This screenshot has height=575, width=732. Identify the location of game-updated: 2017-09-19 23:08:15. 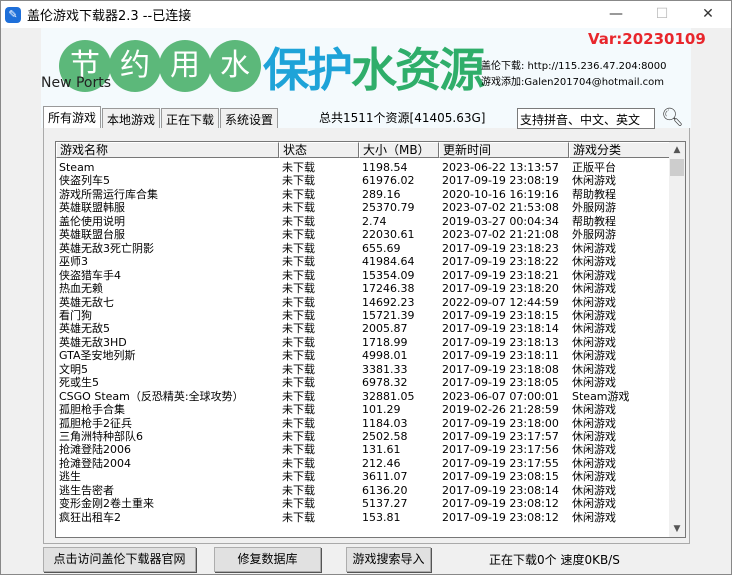
(500, 477).